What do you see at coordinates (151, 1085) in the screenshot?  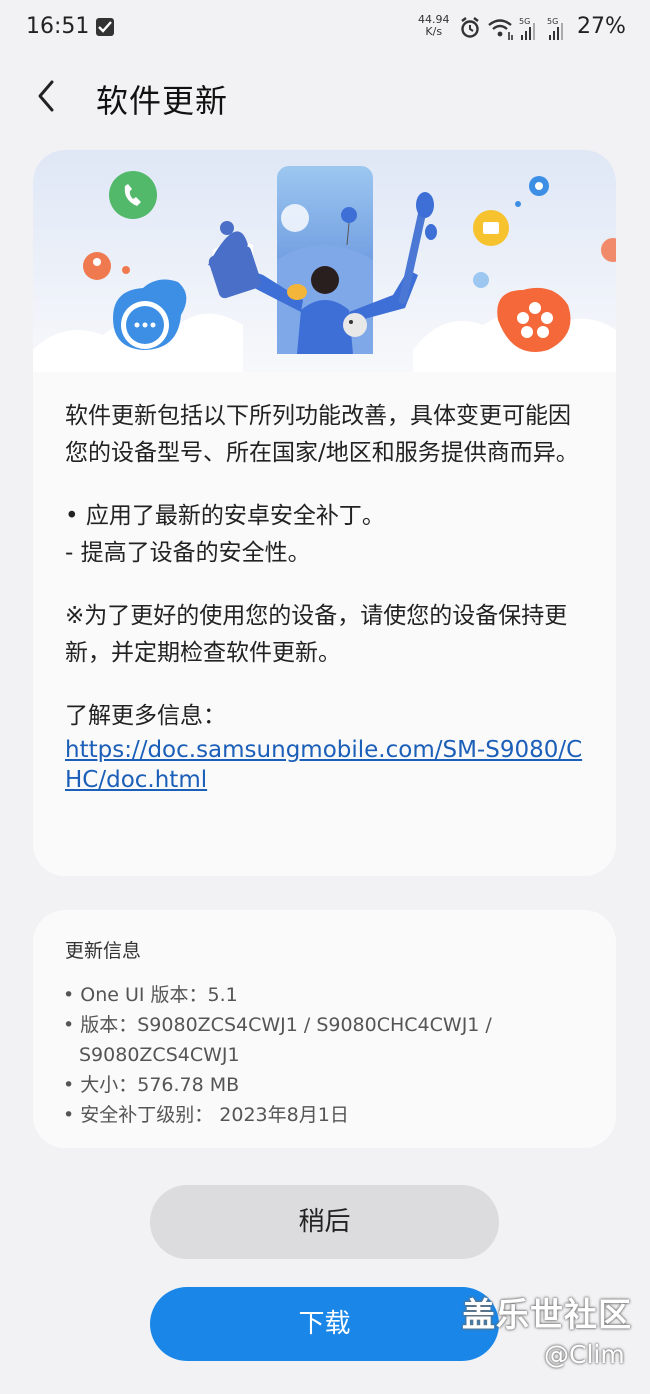 I see `update-size: • 大小：576.78 MB` at bounding box center [151, 1085].